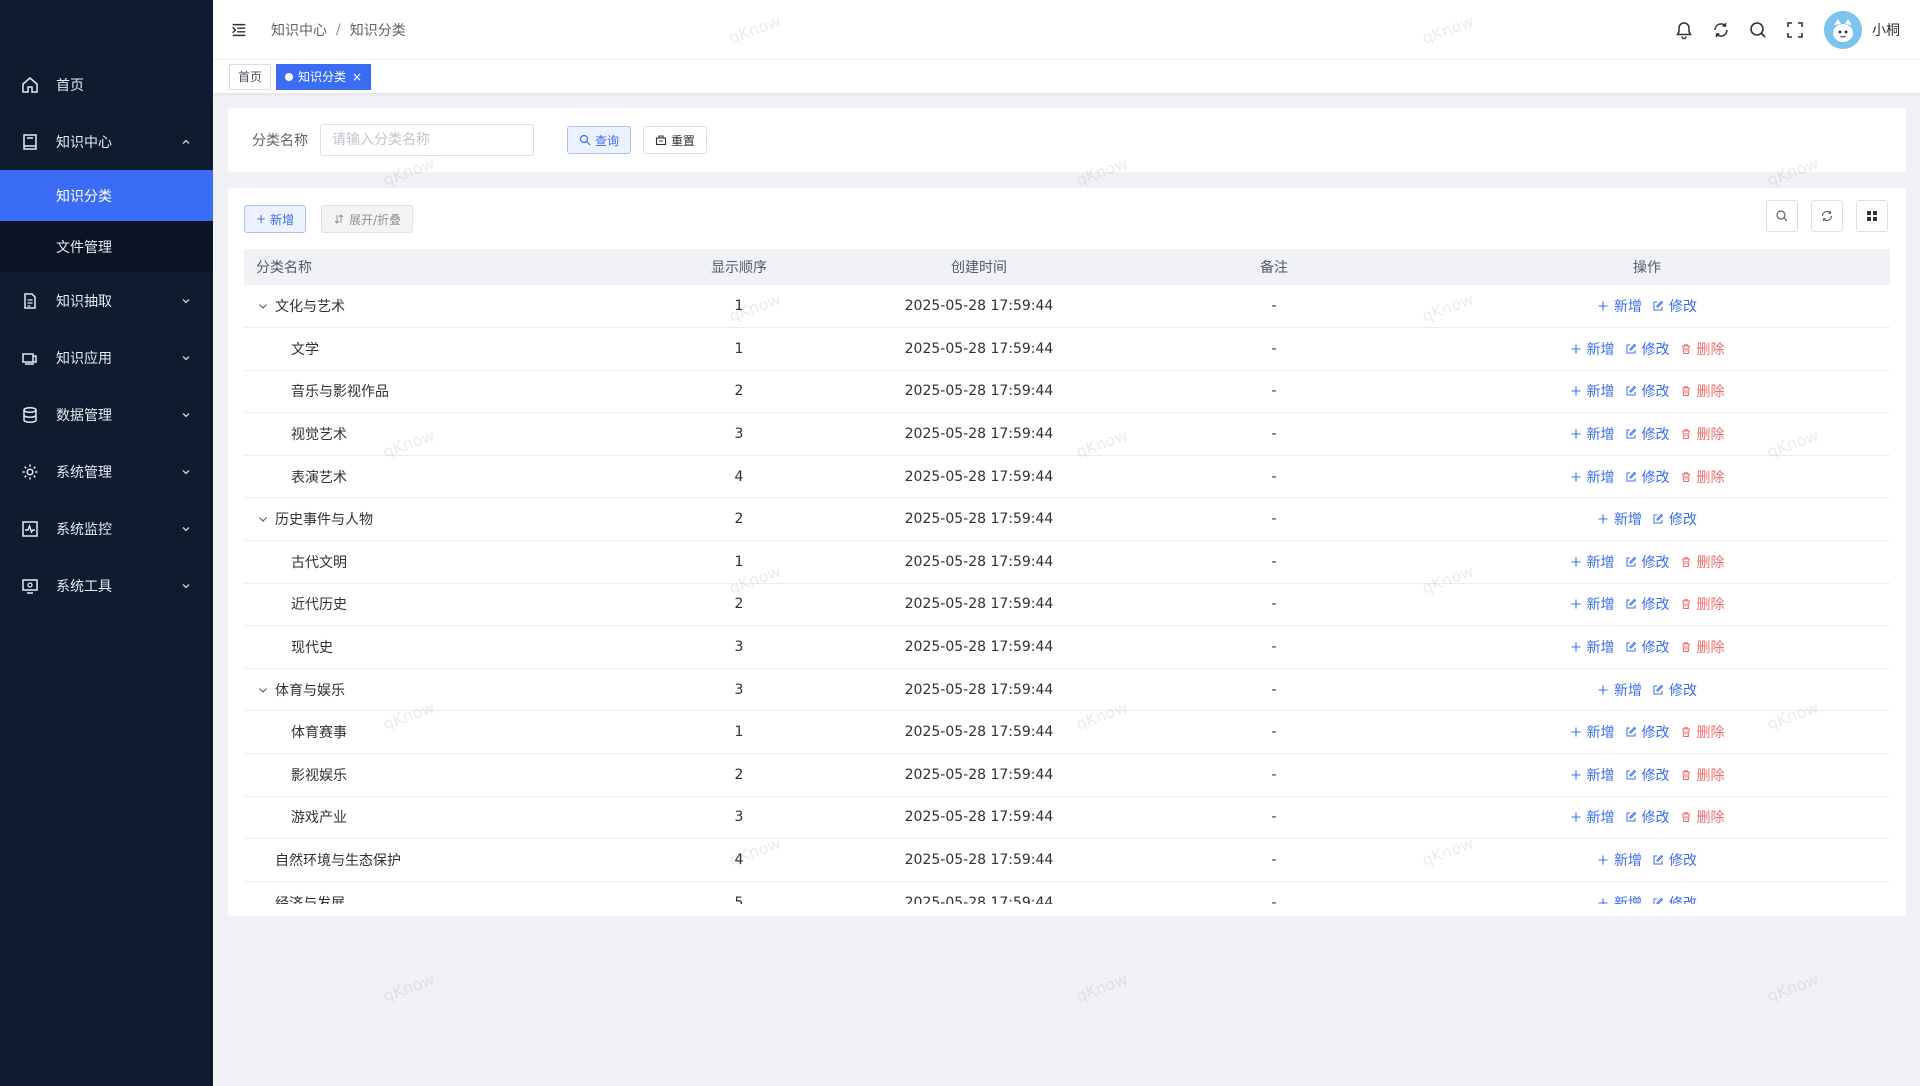  Describe the element at coordinates (106, 414) in the screenshot. I see `sidebar-item: 数据管理` at that location.